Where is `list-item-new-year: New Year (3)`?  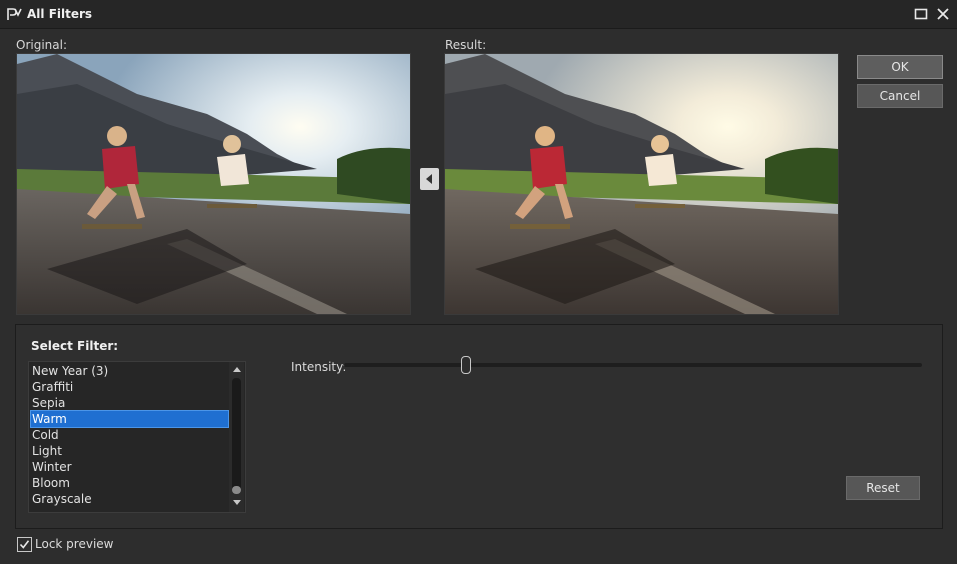
list-item-new-year: New Year (3) is located at coordinates (129, 371).